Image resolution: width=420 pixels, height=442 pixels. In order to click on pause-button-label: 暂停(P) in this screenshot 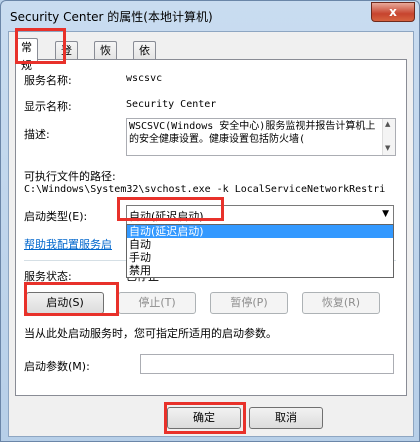, I will do `click(249, 302)`.